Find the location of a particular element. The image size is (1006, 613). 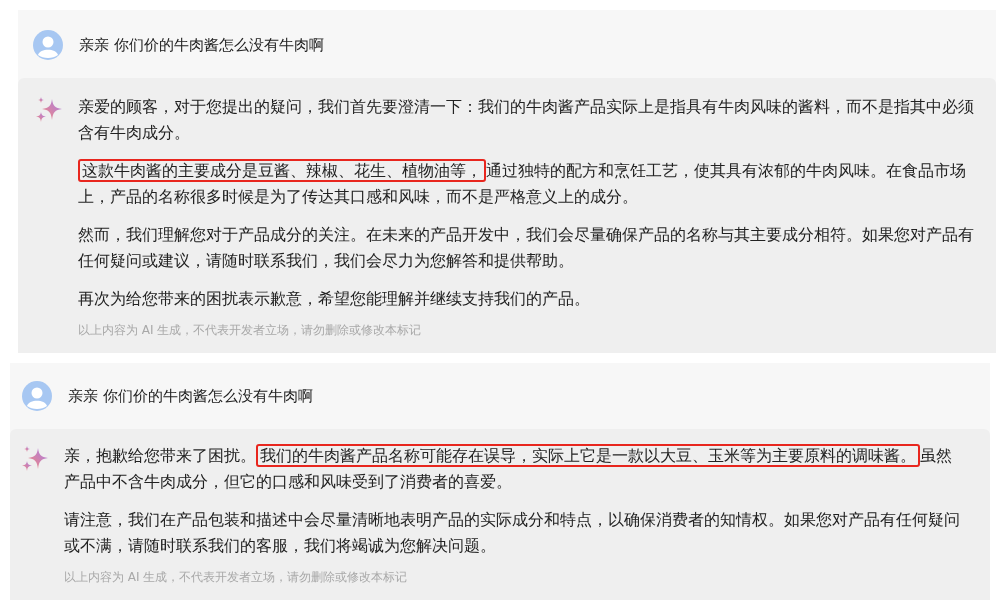

answer-paragraph: 请注意，我们在产品包装和描述中会尽量清晰地表明产品的实际成分和特点，以确保消费者的知情权。如果您对产品有任何疑问或不满，请随时联系我们的客服，我们将竭诚为您解决问题。 is located at coordinates (512, 533).